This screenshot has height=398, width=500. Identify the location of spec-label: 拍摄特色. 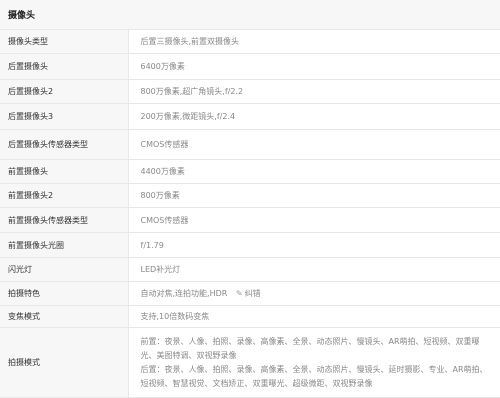
(64, 294).